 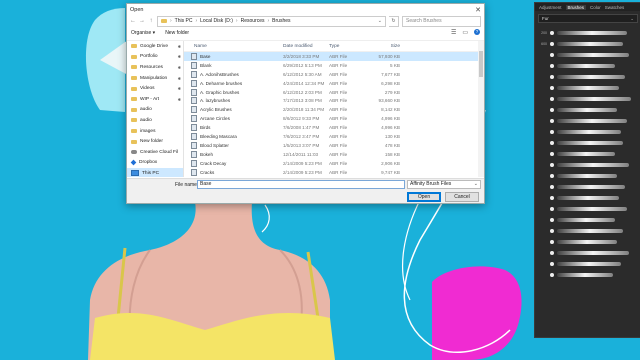 I want to click on panel-tab: Adjustment, so click(x=550, y=7).